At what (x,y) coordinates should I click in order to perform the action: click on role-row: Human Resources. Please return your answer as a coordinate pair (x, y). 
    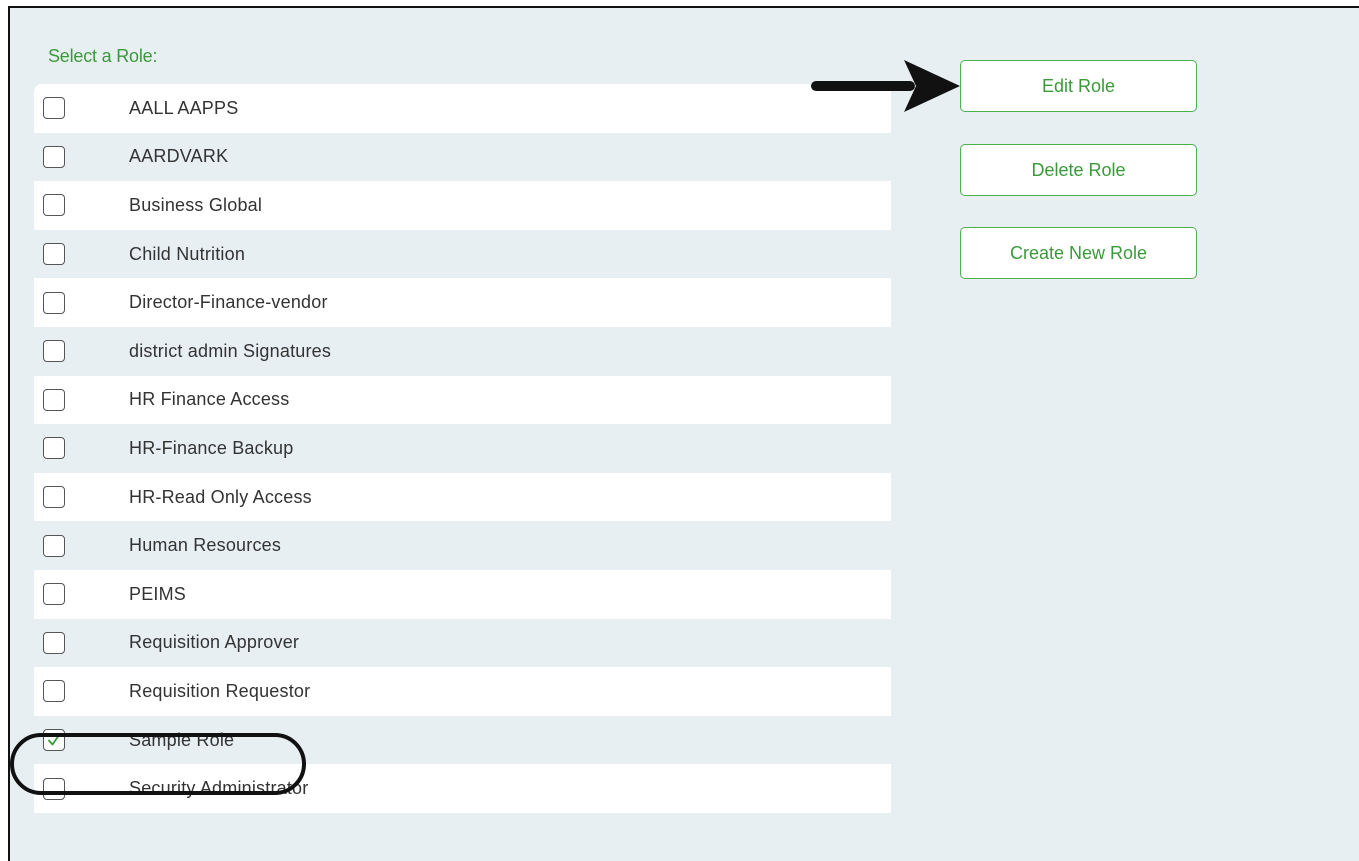
    Looking at the image, I should click on (462, 545).